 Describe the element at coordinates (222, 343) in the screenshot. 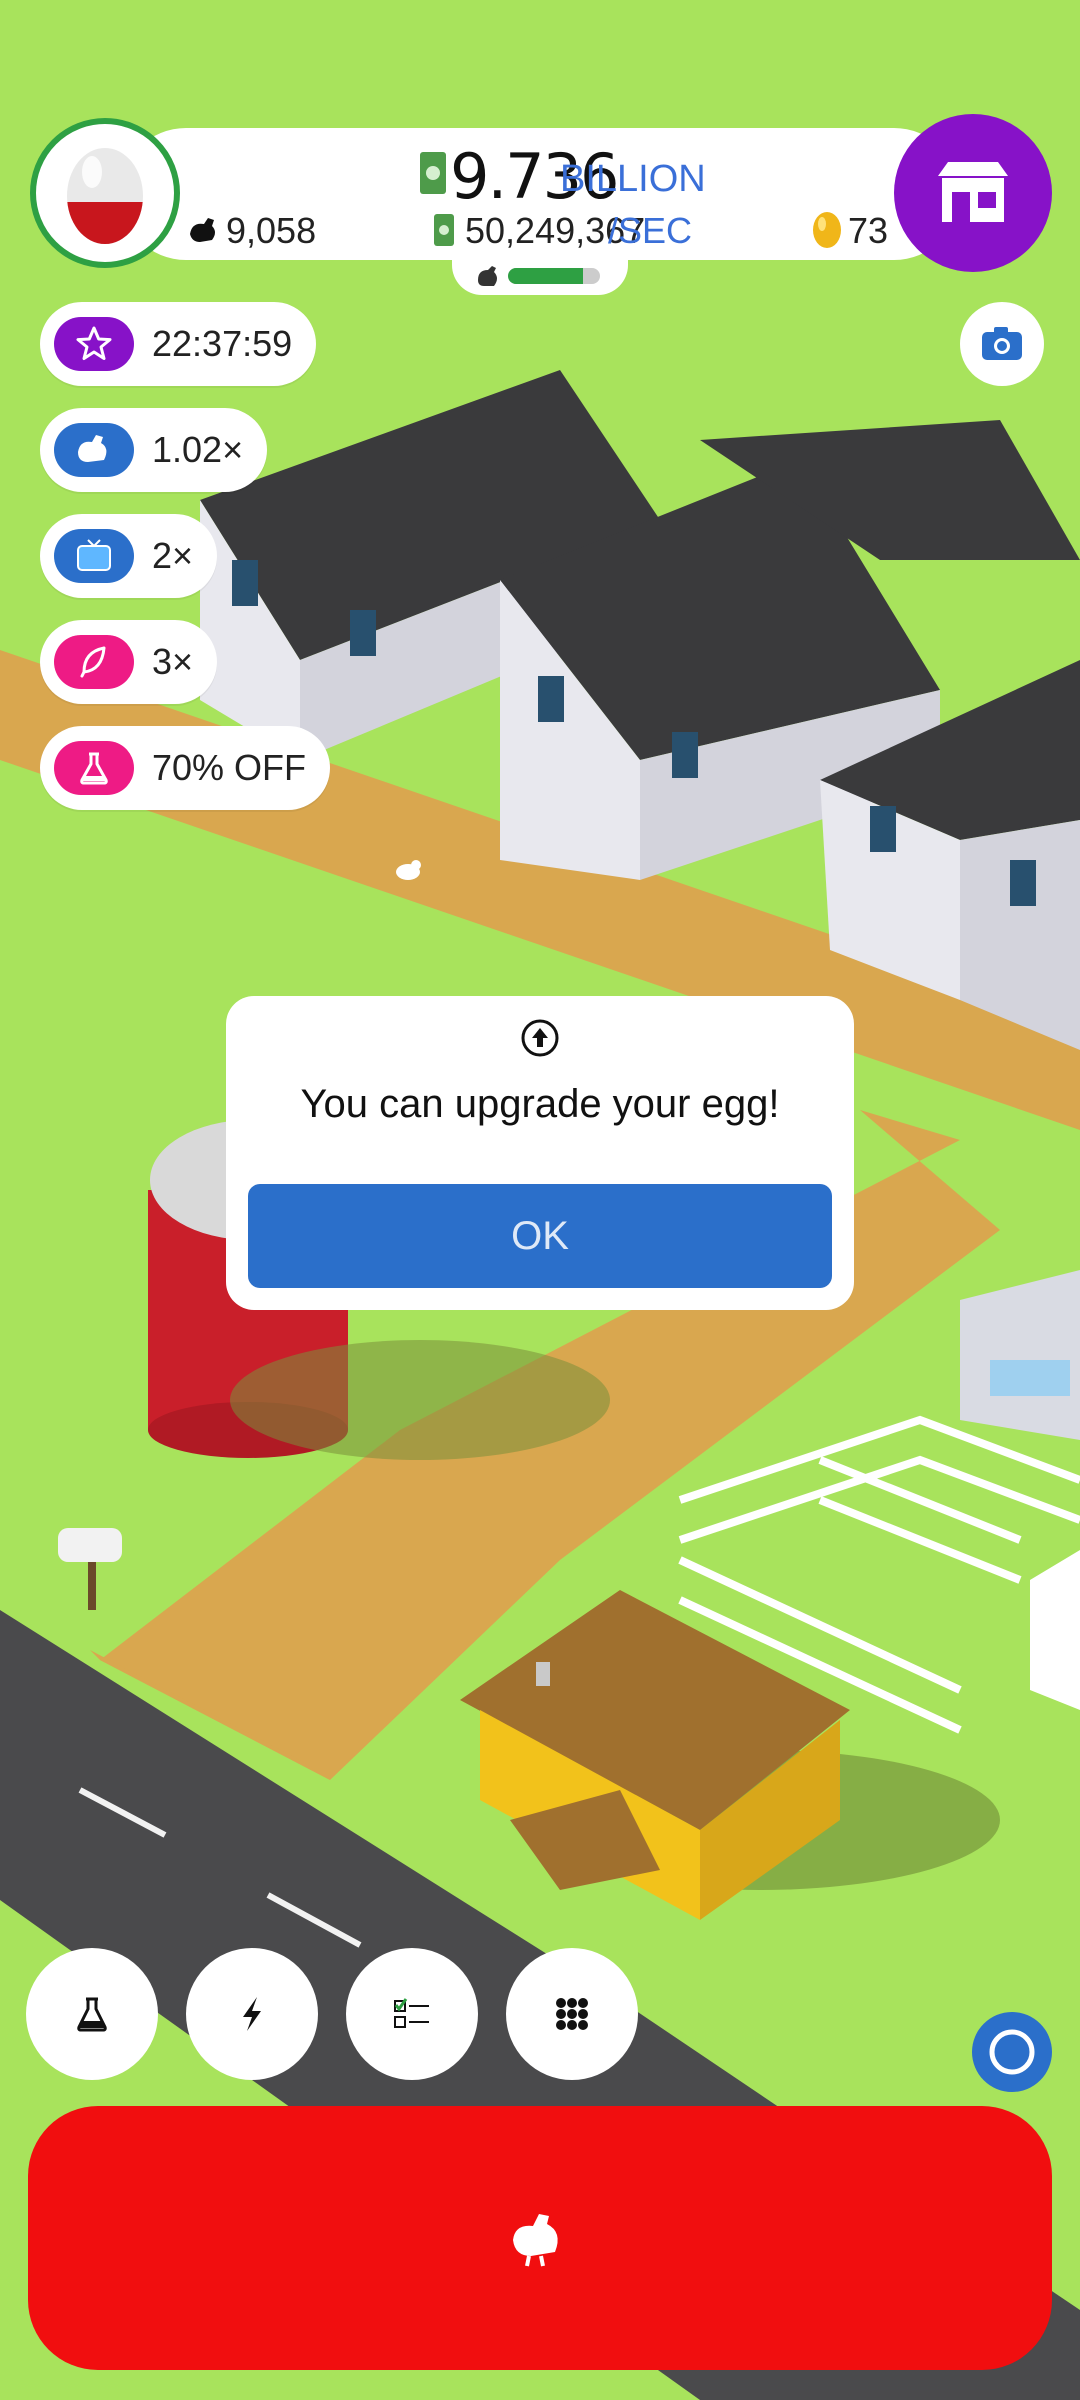

I see `boost-timer-label: 22:37:59` at that location.